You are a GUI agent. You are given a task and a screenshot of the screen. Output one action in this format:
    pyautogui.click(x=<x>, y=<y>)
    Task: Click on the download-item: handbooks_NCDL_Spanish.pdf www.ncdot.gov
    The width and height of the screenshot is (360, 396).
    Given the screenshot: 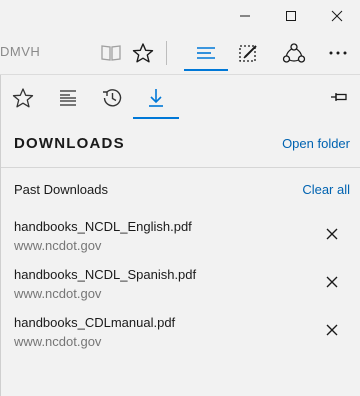 What is the action you would take?
    pyautogui.click(x=180, y=290)
    